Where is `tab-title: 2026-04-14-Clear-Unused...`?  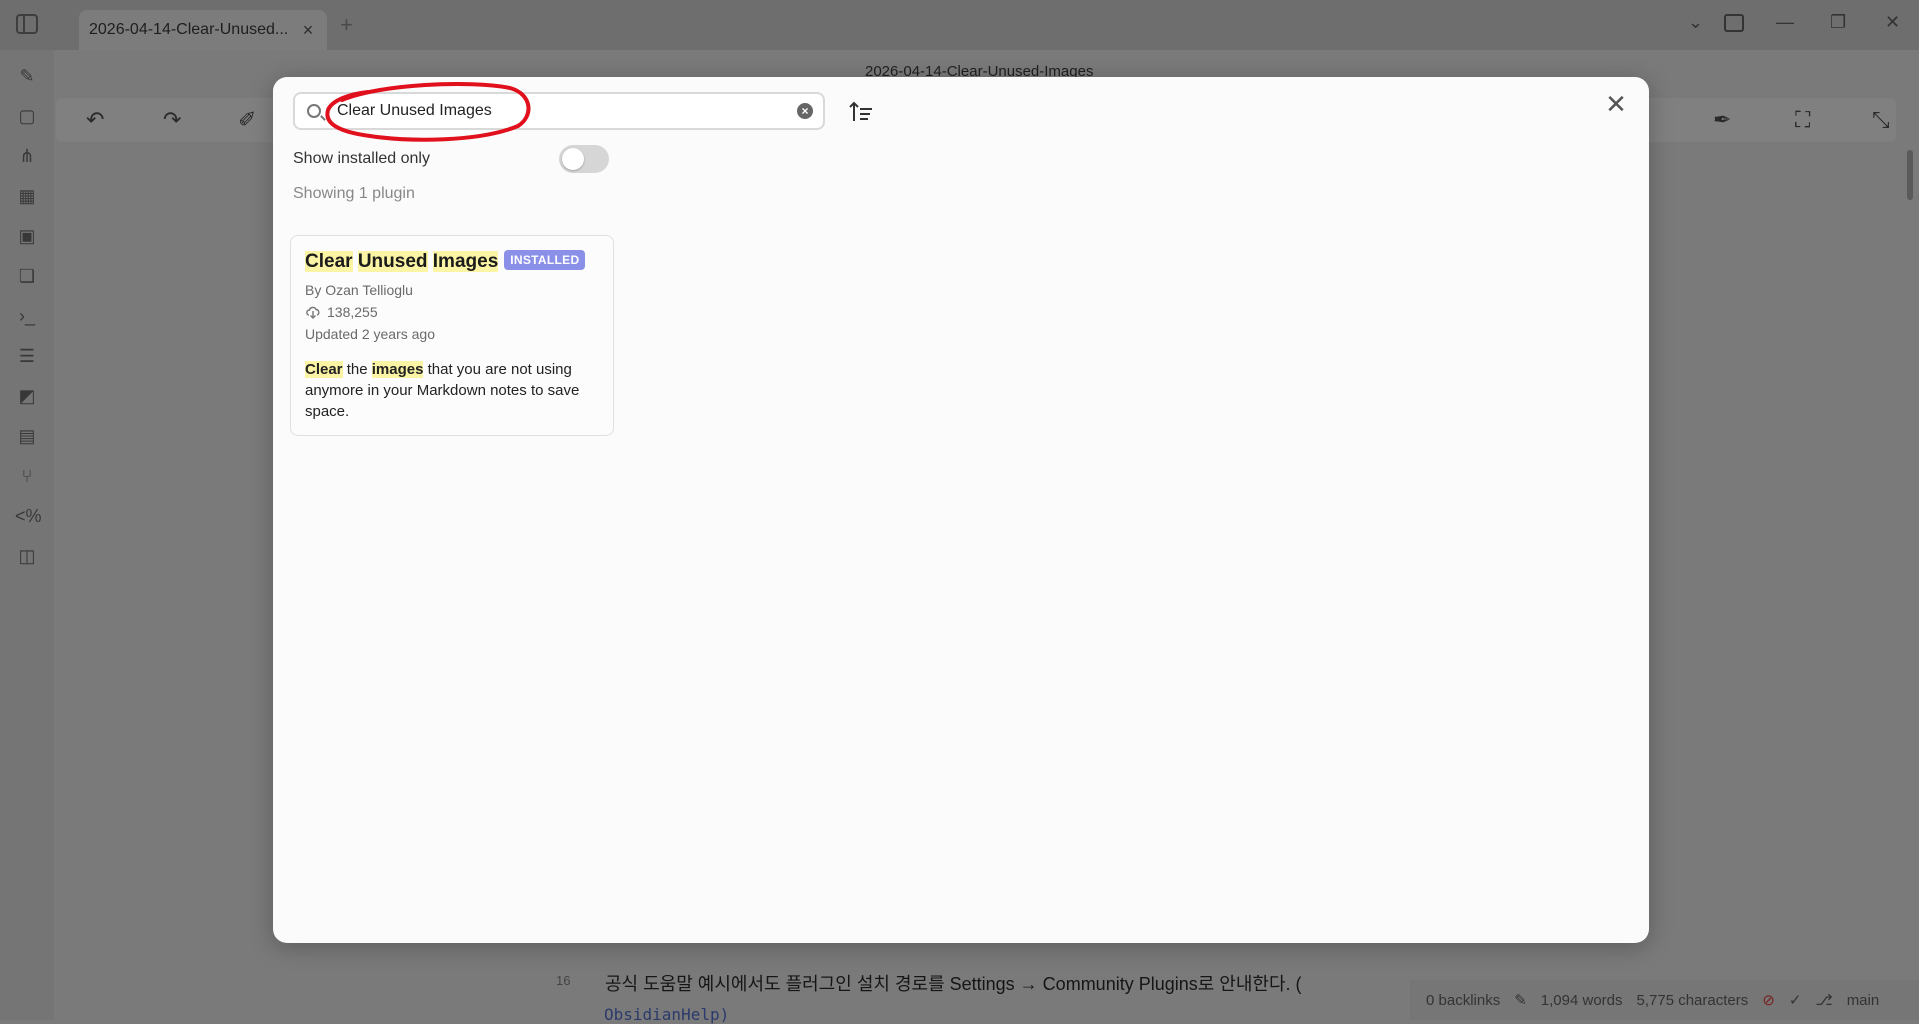 tab-title: 2026-04-14-Clear-Unused... is located at coordinates (189, 29).